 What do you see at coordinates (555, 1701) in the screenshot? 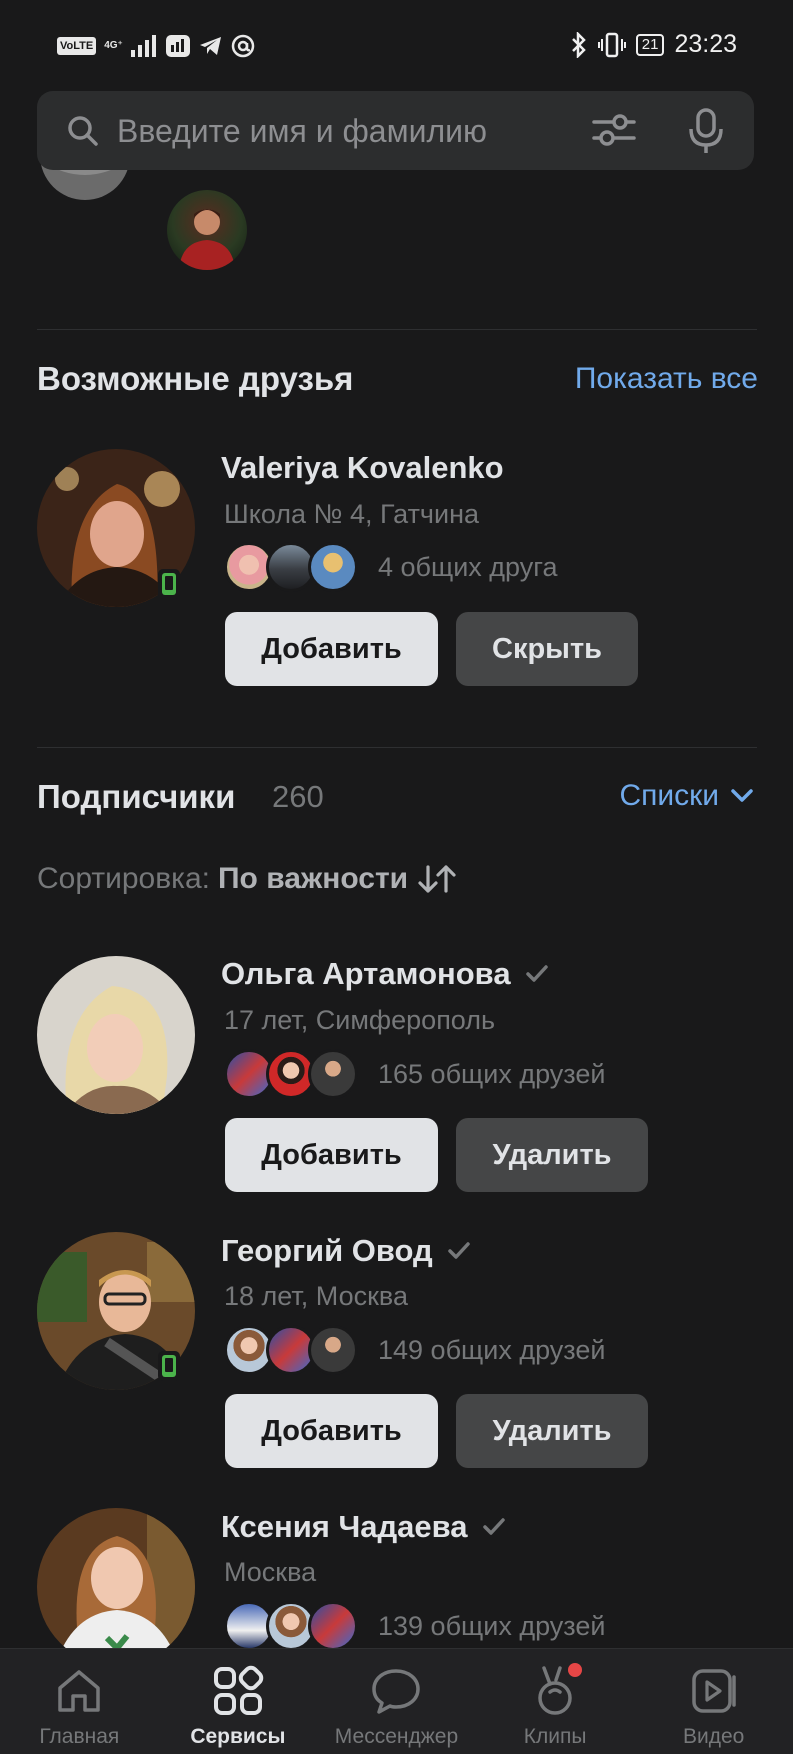
I see `tab-clips: Клипы` at bounding box center [555, 1701].